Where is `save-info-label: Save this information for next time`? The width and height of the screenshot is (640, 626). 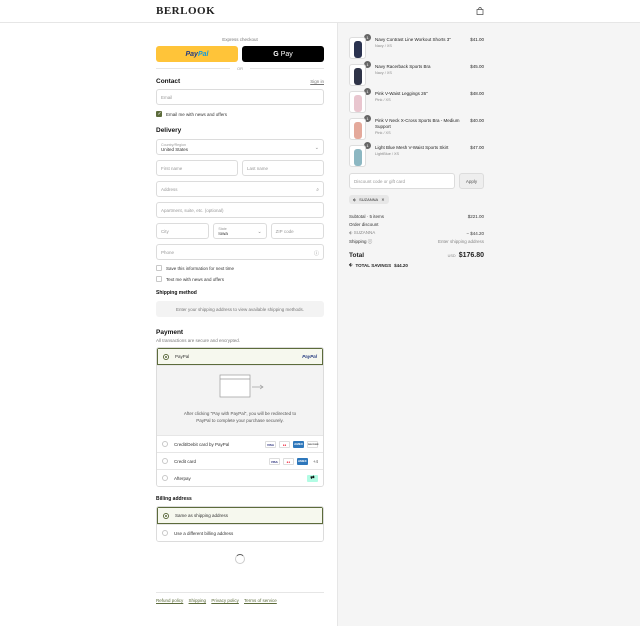 save-info-label: Save this information for next time is located at coordinates (200, 268).